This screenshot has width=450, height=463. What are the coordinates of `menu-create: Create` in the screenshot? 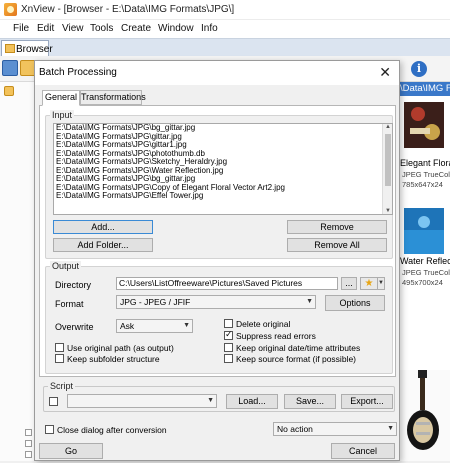 It's located at (136, 28).